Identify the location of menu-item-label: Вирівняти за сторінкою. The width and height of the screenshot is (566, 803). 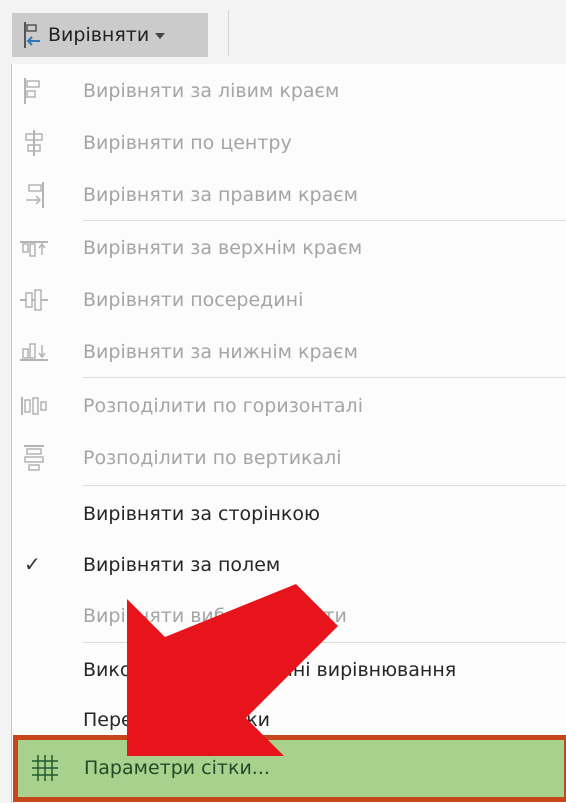
(202, 514).